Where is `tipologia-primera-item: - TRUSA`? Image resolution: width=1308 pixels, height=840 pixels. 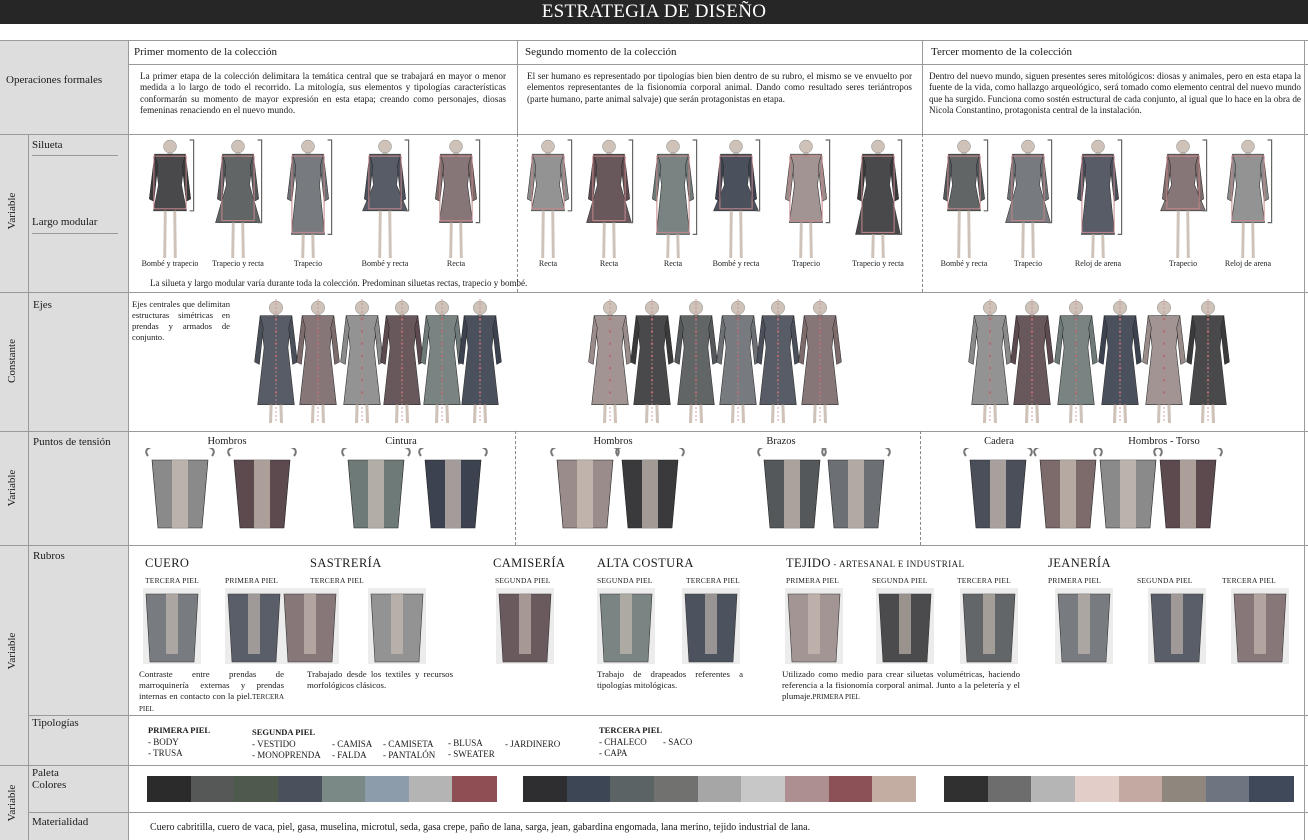 tipologia-primera-item: - TRUSA is located at coordinates (165, 753).